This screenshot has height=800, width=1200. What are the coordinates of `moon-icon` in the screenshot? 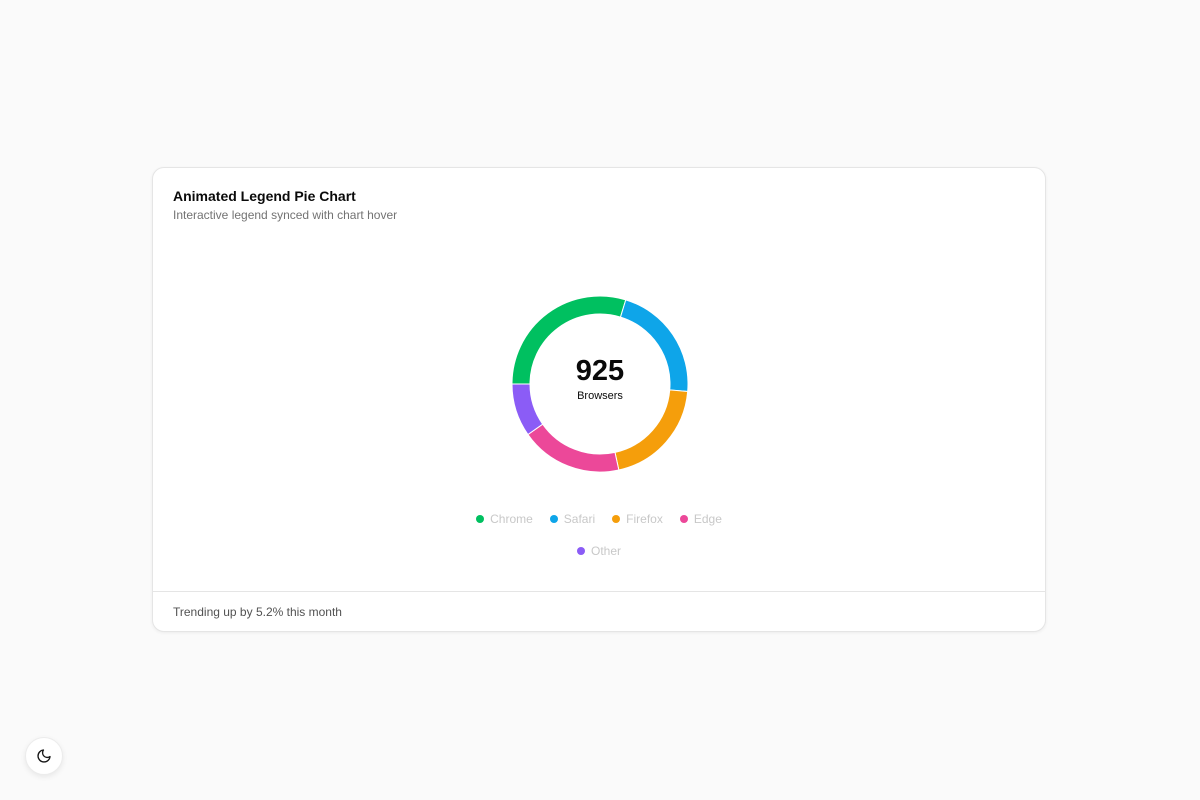 It's located at (44, 756).